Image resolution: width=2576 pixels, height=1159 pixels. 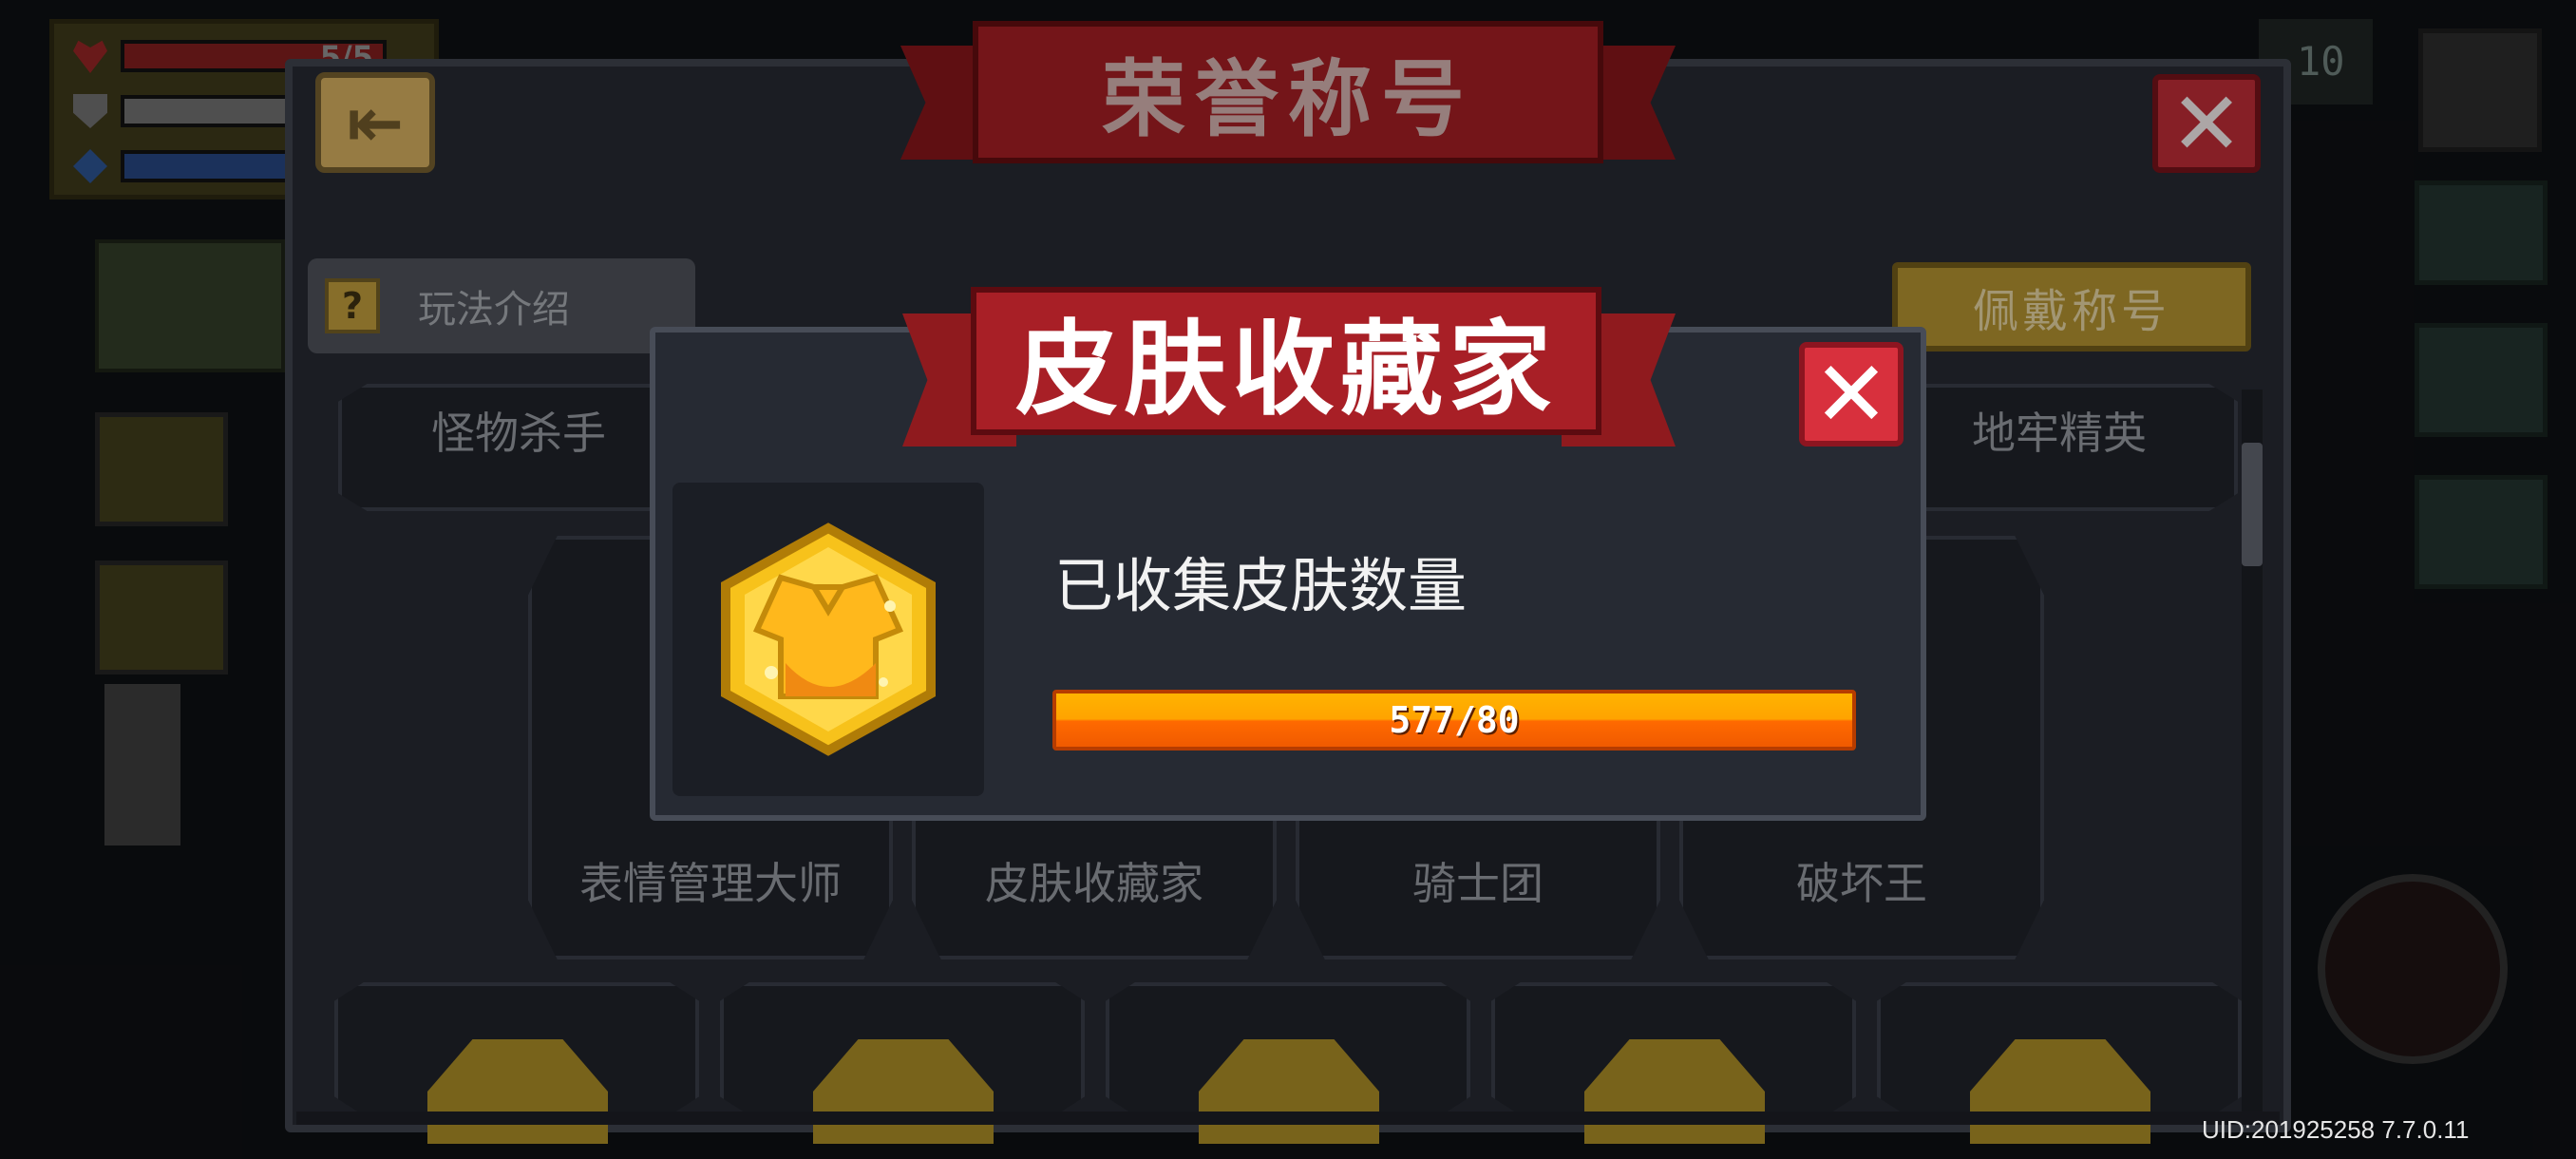 I want to click on close-icon: ✕, so click(x=1851, y=394).